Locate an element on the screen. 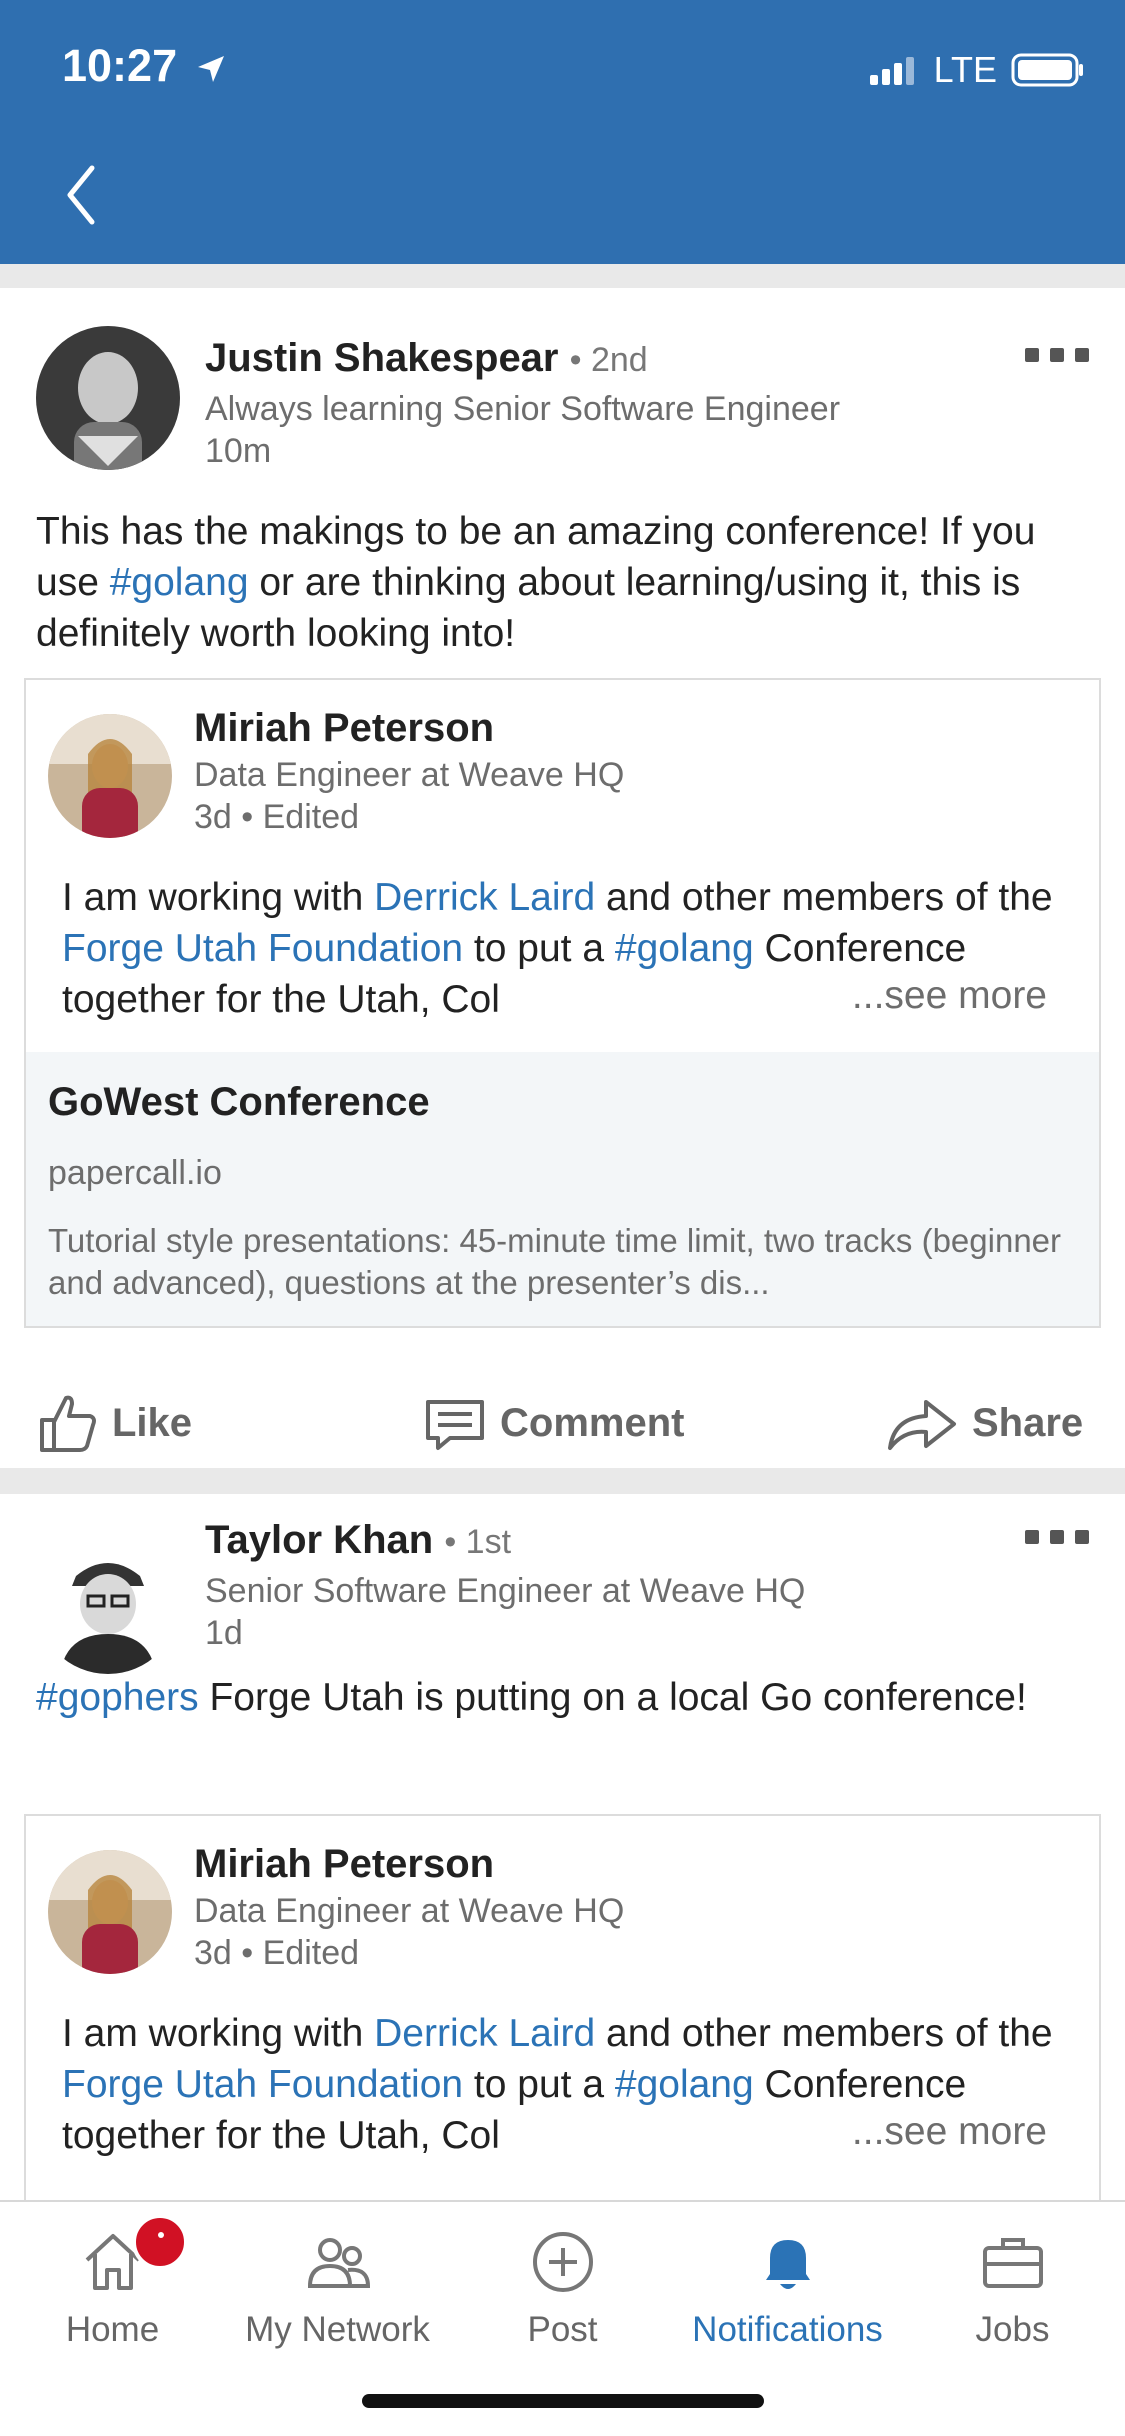 The image size is (1125, 2436). location-arrow-icon is located at coordinates (210, 69).